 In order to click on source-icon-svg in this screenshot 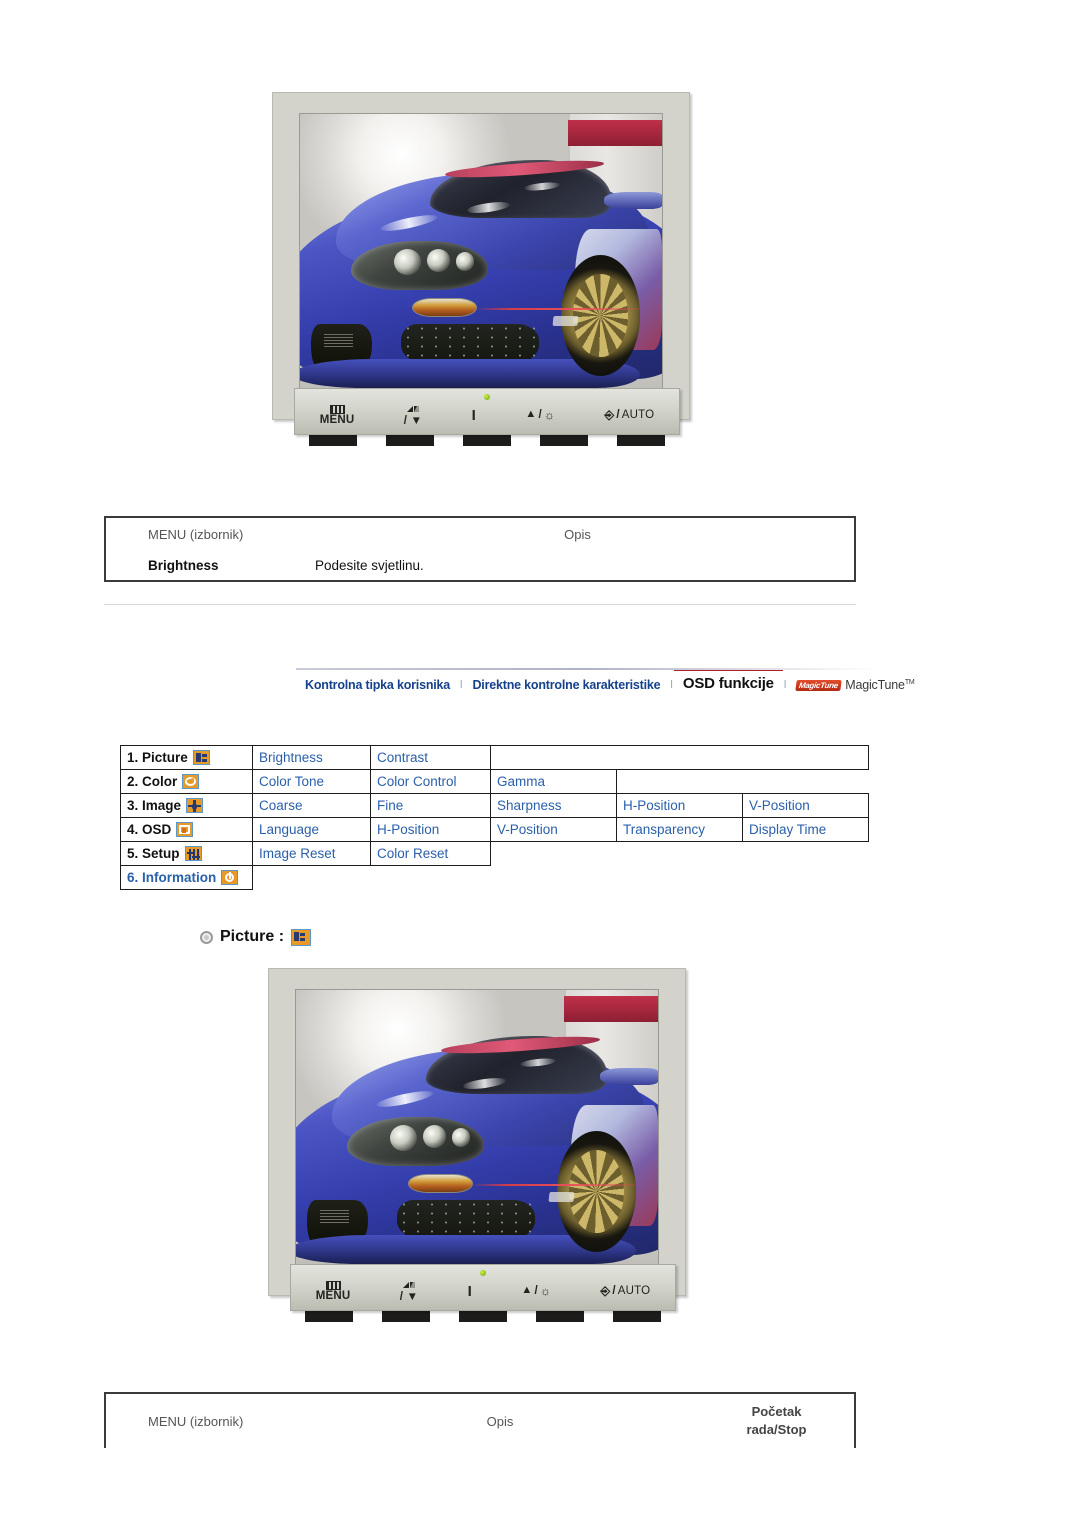, I will do `click(412, 409)`.